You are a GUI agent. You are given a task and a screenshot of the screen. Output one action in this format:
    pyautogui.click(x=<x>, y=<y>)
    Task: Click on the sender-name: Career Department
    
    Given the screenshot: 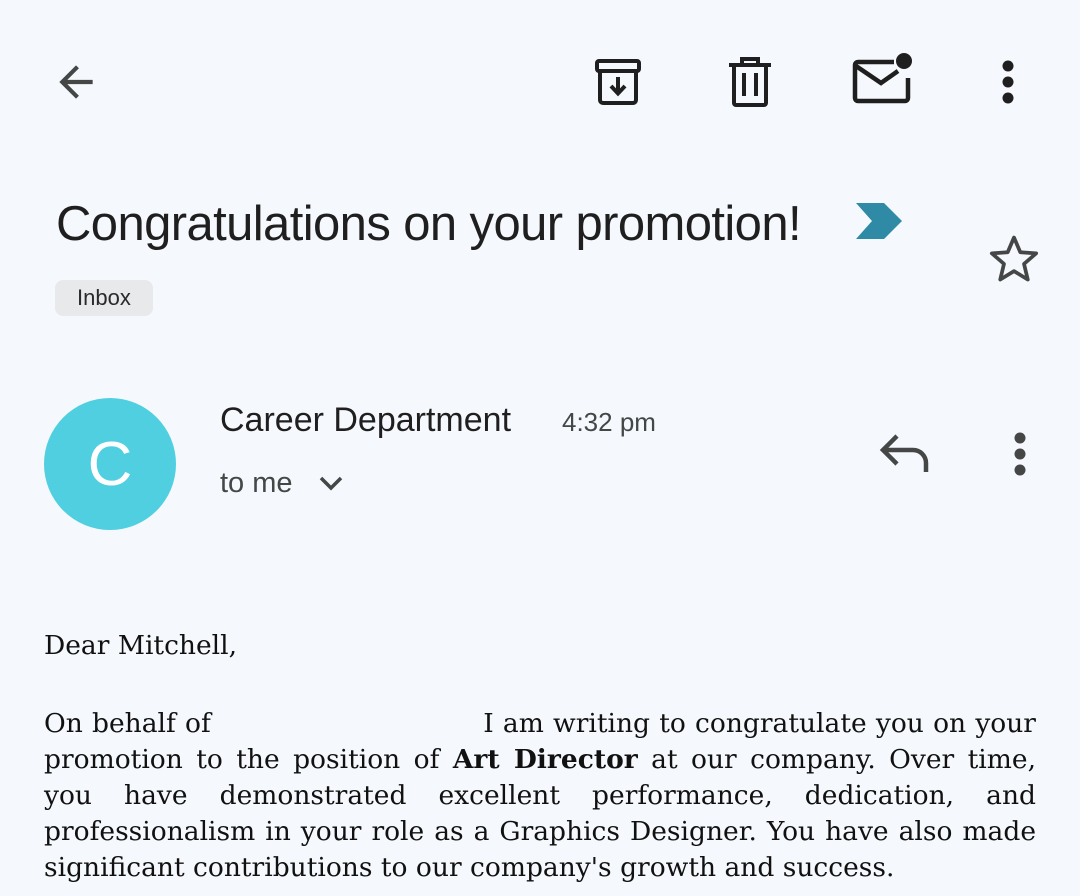 What is the action you would take?
    pyautogui.click(x=365, y=420)
    